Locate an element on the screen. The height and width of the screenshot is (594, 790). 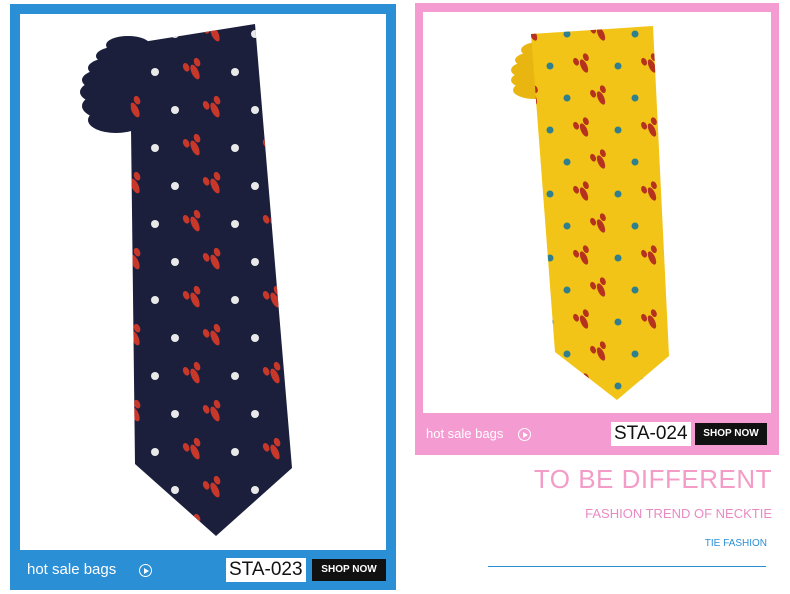
promo-bar: hot sale bags STA-023 SHOP NOW is located at coordinates (203, 570).